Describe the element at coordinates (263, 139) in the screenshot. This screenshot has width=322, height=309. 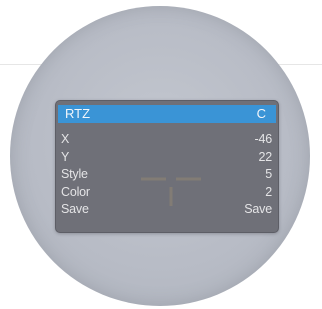
I see `menu-item-value: -46` at that location.